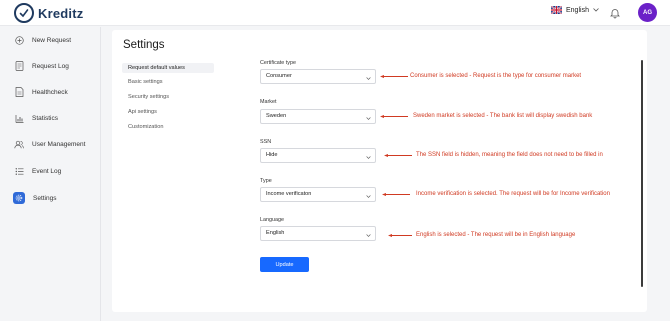  I want to click on sidebar-item-statistics: Statistics, so click(36, 118).